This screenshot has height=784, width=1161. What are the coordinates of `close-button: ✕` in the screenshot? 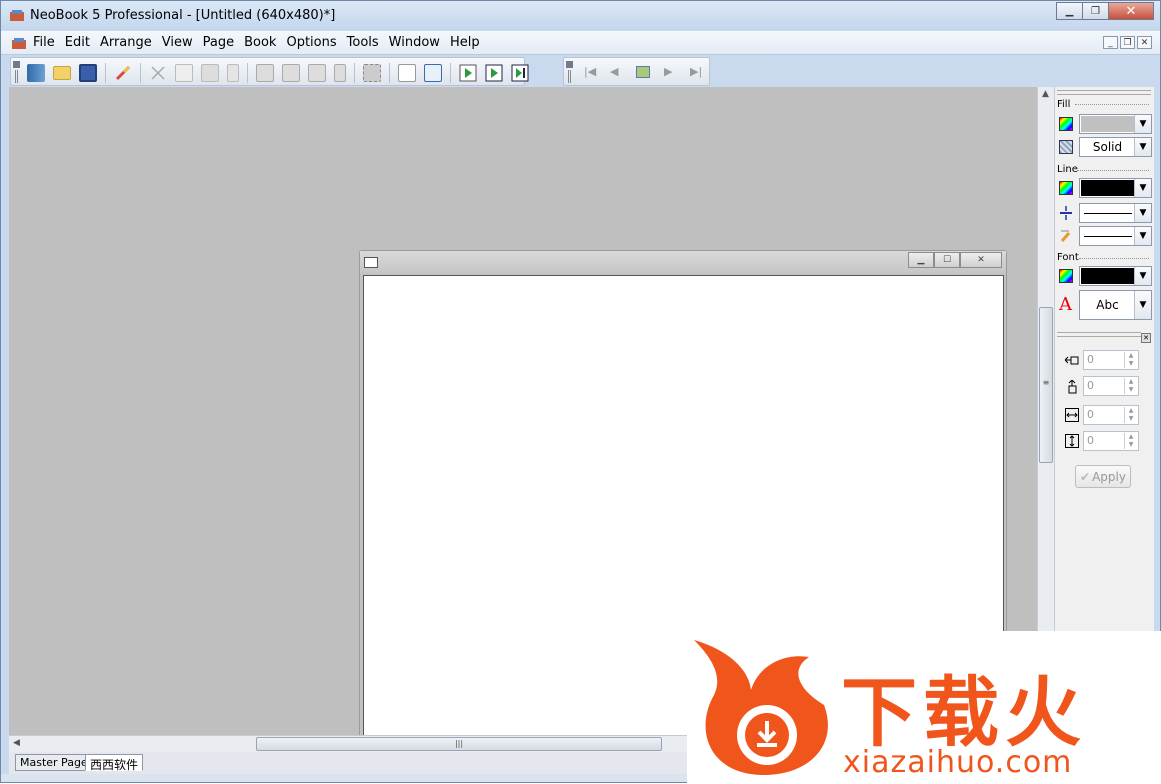 It's located at (1131, 11).